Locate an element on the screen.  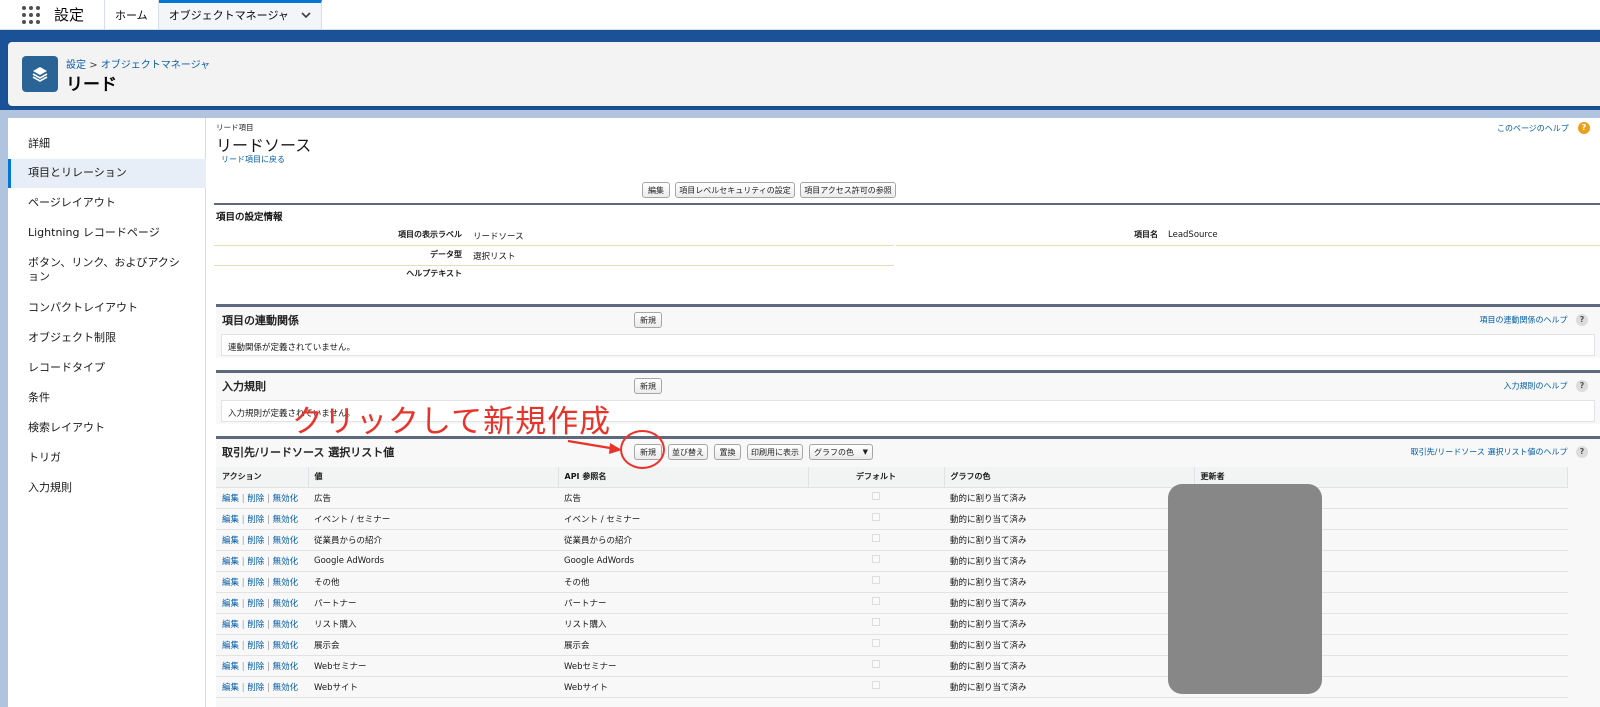
field-level-security-button: 項目レベルセキュリティの設定 is located at coordinates (735, 190).